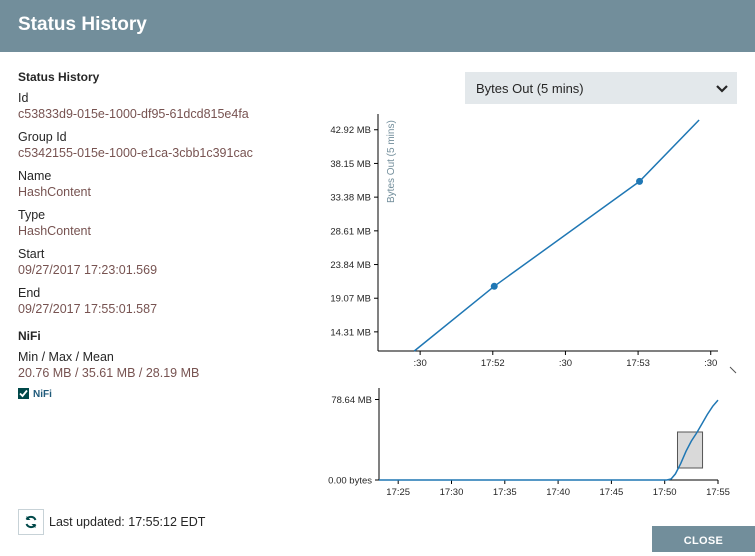  What do you see at coordinates (23, 98) in the screenshot?
I see `id-label: Id` at bounding box center [23, 98].